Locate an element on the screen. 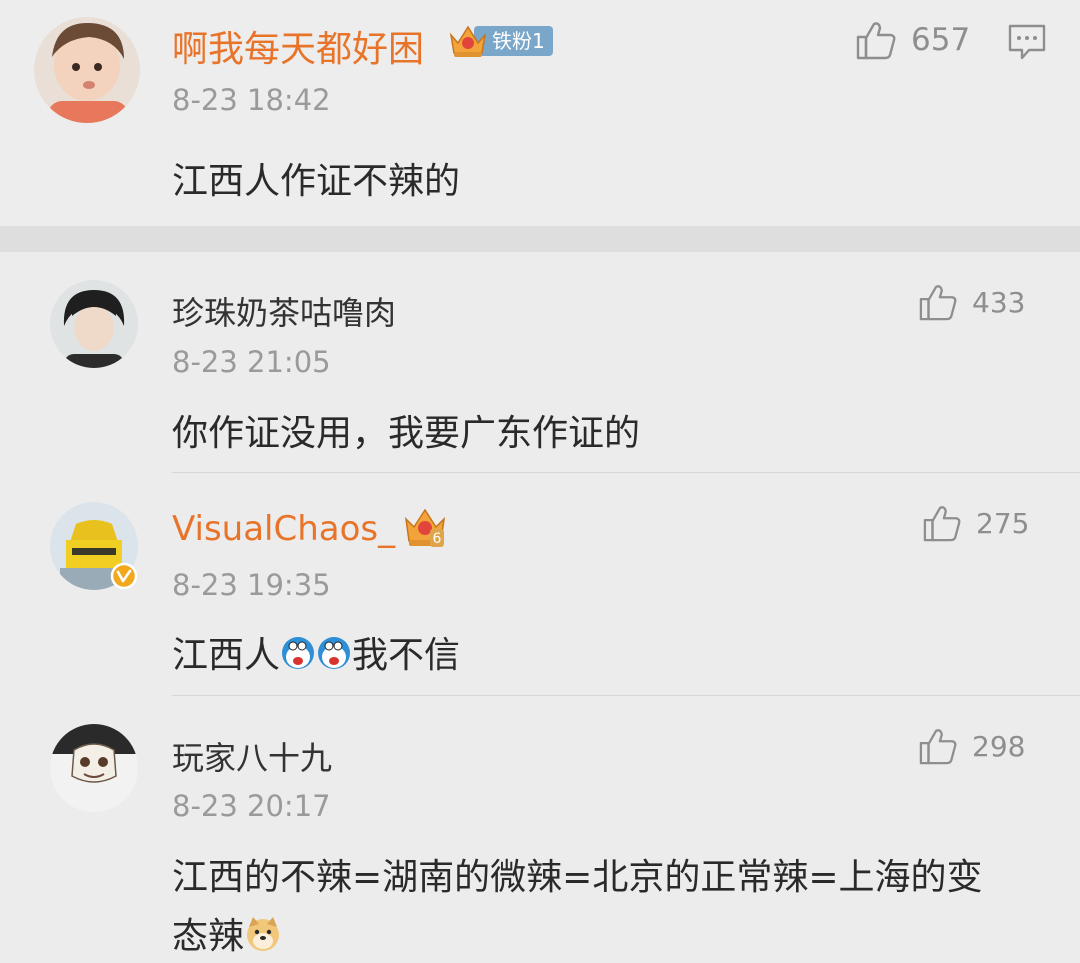 This screenshot has width=1080, height=963. like-button: 433 is located at coordinates (971, 302).